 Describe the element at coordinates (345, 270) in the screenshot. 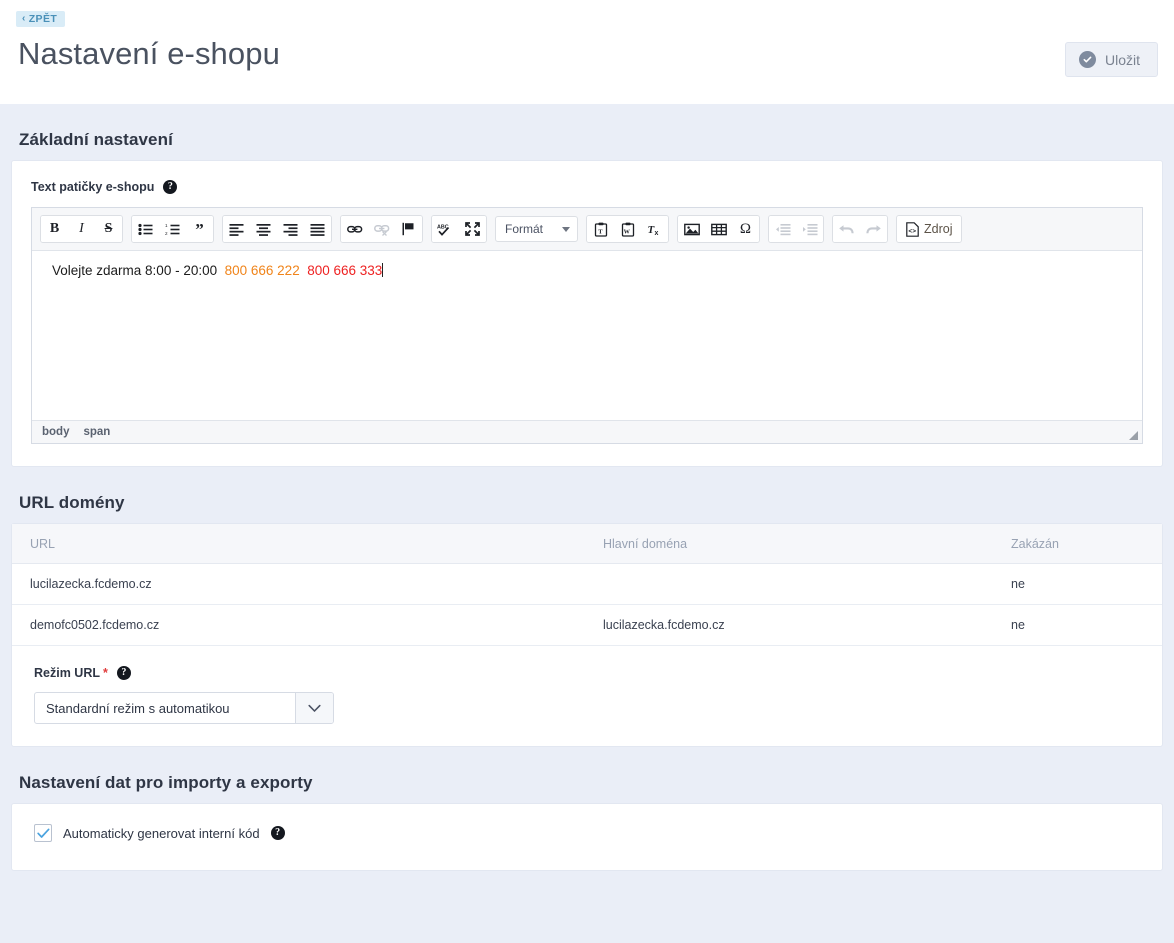

I see `editor-text-phone-red: 800 666 333` at that location.